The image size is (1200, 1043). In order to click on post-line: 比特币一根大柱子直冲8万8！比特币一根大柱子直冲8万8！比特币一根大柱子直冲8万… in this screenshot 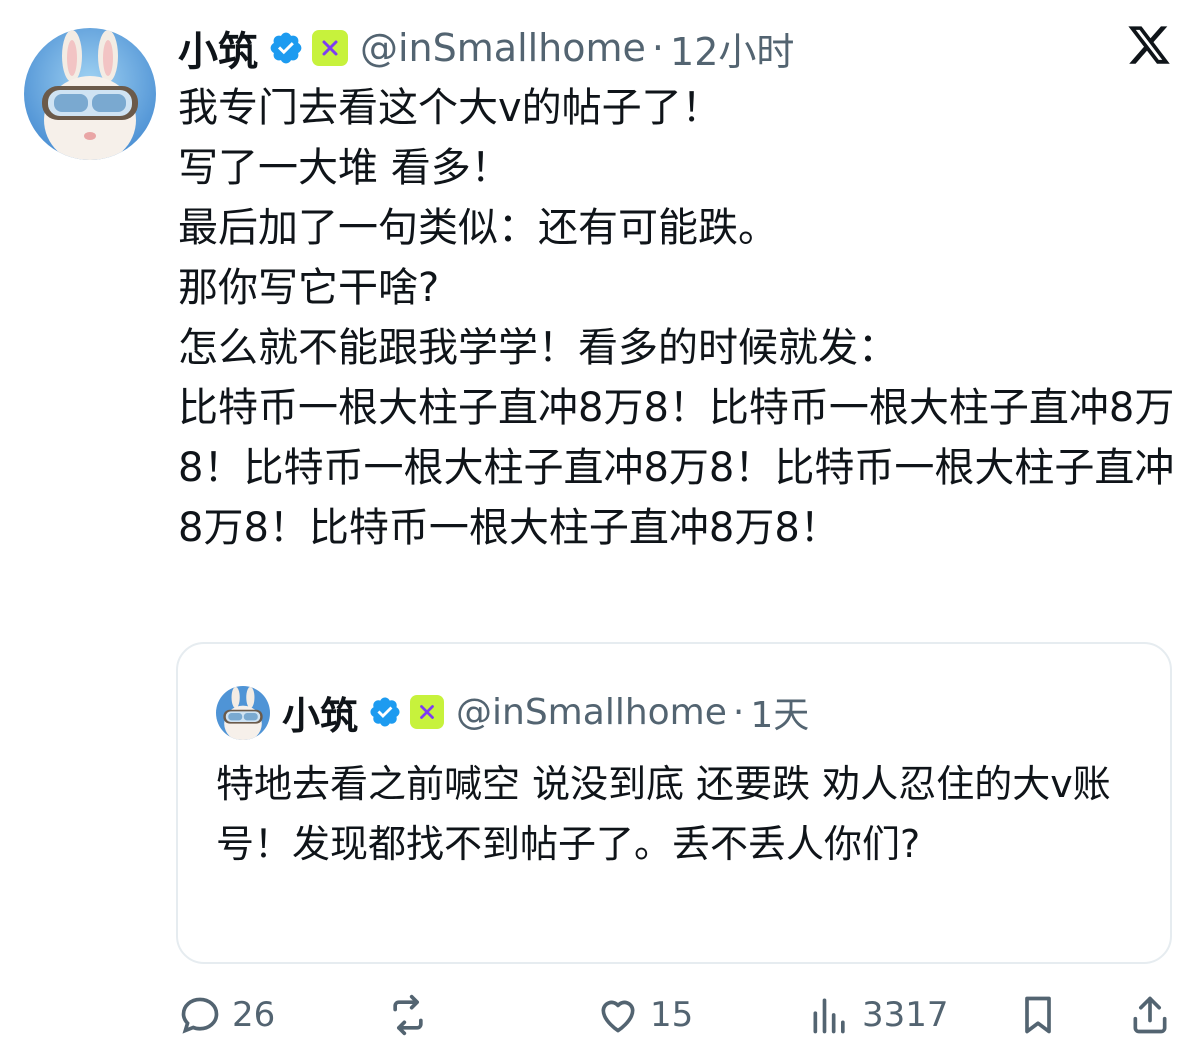, I will do `click(676, 468)`.